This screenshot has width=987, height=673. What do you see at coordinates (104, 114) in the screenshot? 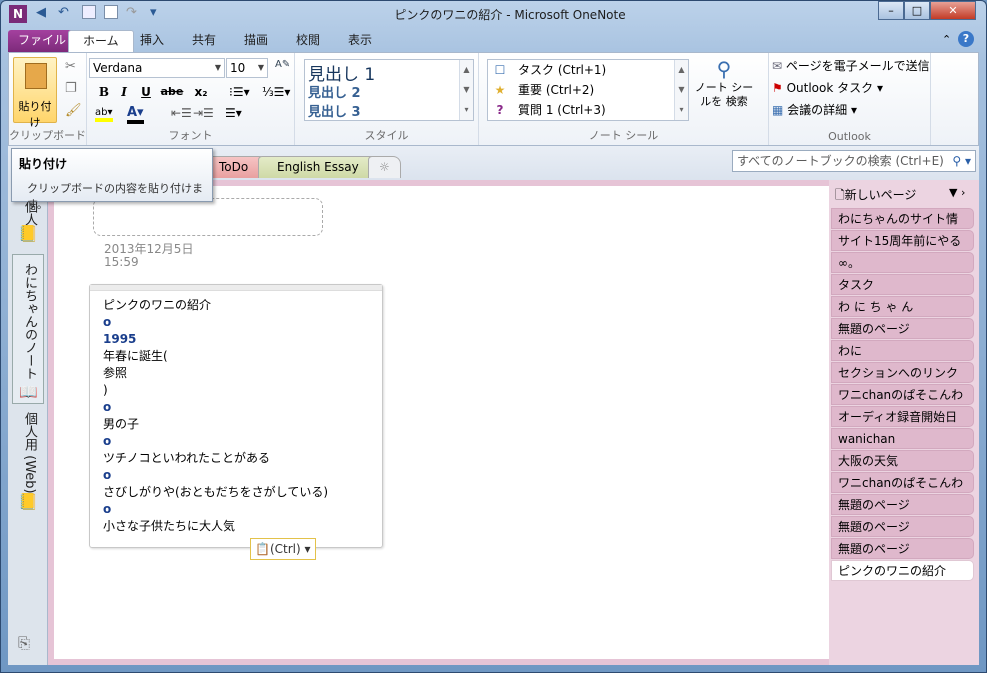
I see `highlight-icon: ab▾` at bounding box center [104, 114].